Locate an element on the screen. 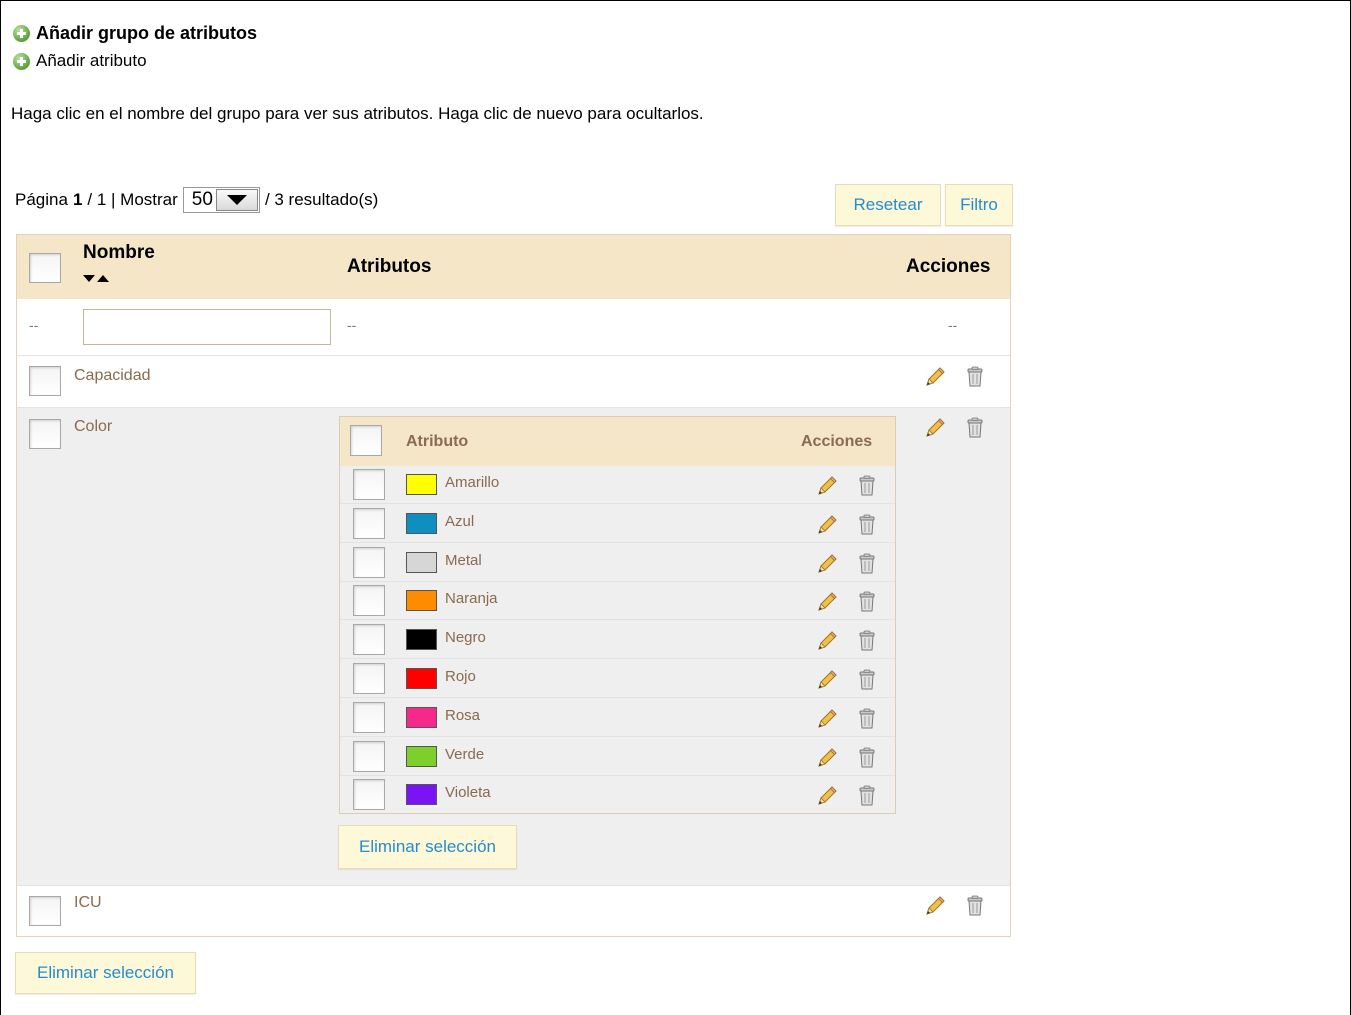 The width and height of the screenshot is (1351, 1015). sort-asc-icon is located at coordinates (103, 278).